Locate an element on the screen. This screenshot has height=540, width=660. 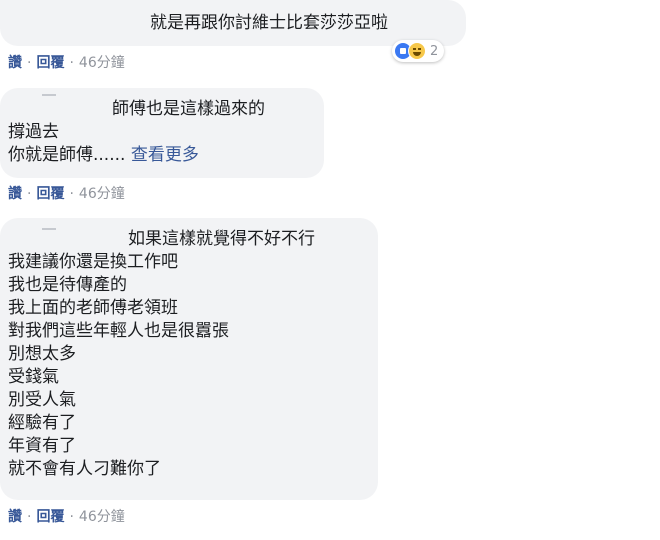
comment-text: 我建議你還是換工作吧 is located at coordinates (93, 262).